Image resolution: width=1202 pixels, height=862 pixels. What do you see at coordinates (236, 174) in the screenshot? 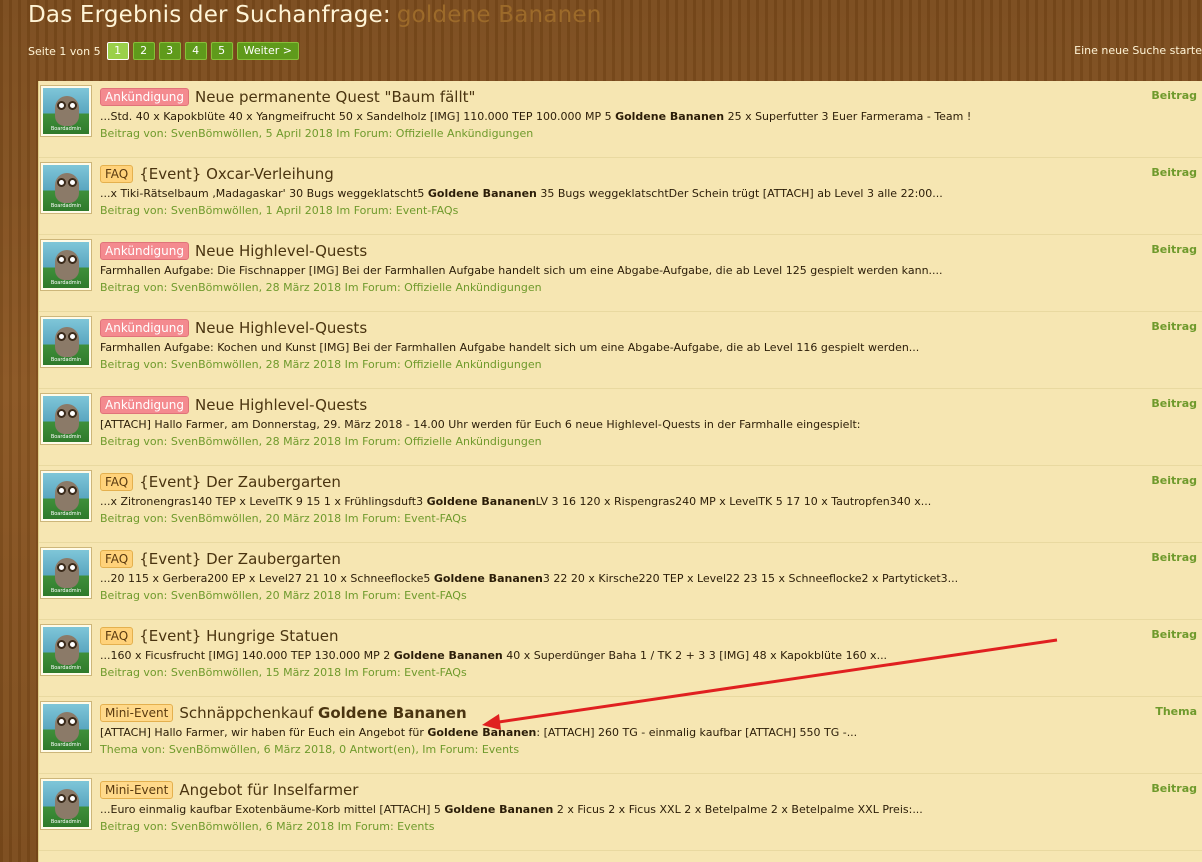
I see `result-title-link: {Event} Oxcar-Verleihung` at bounding box center [236, 174].